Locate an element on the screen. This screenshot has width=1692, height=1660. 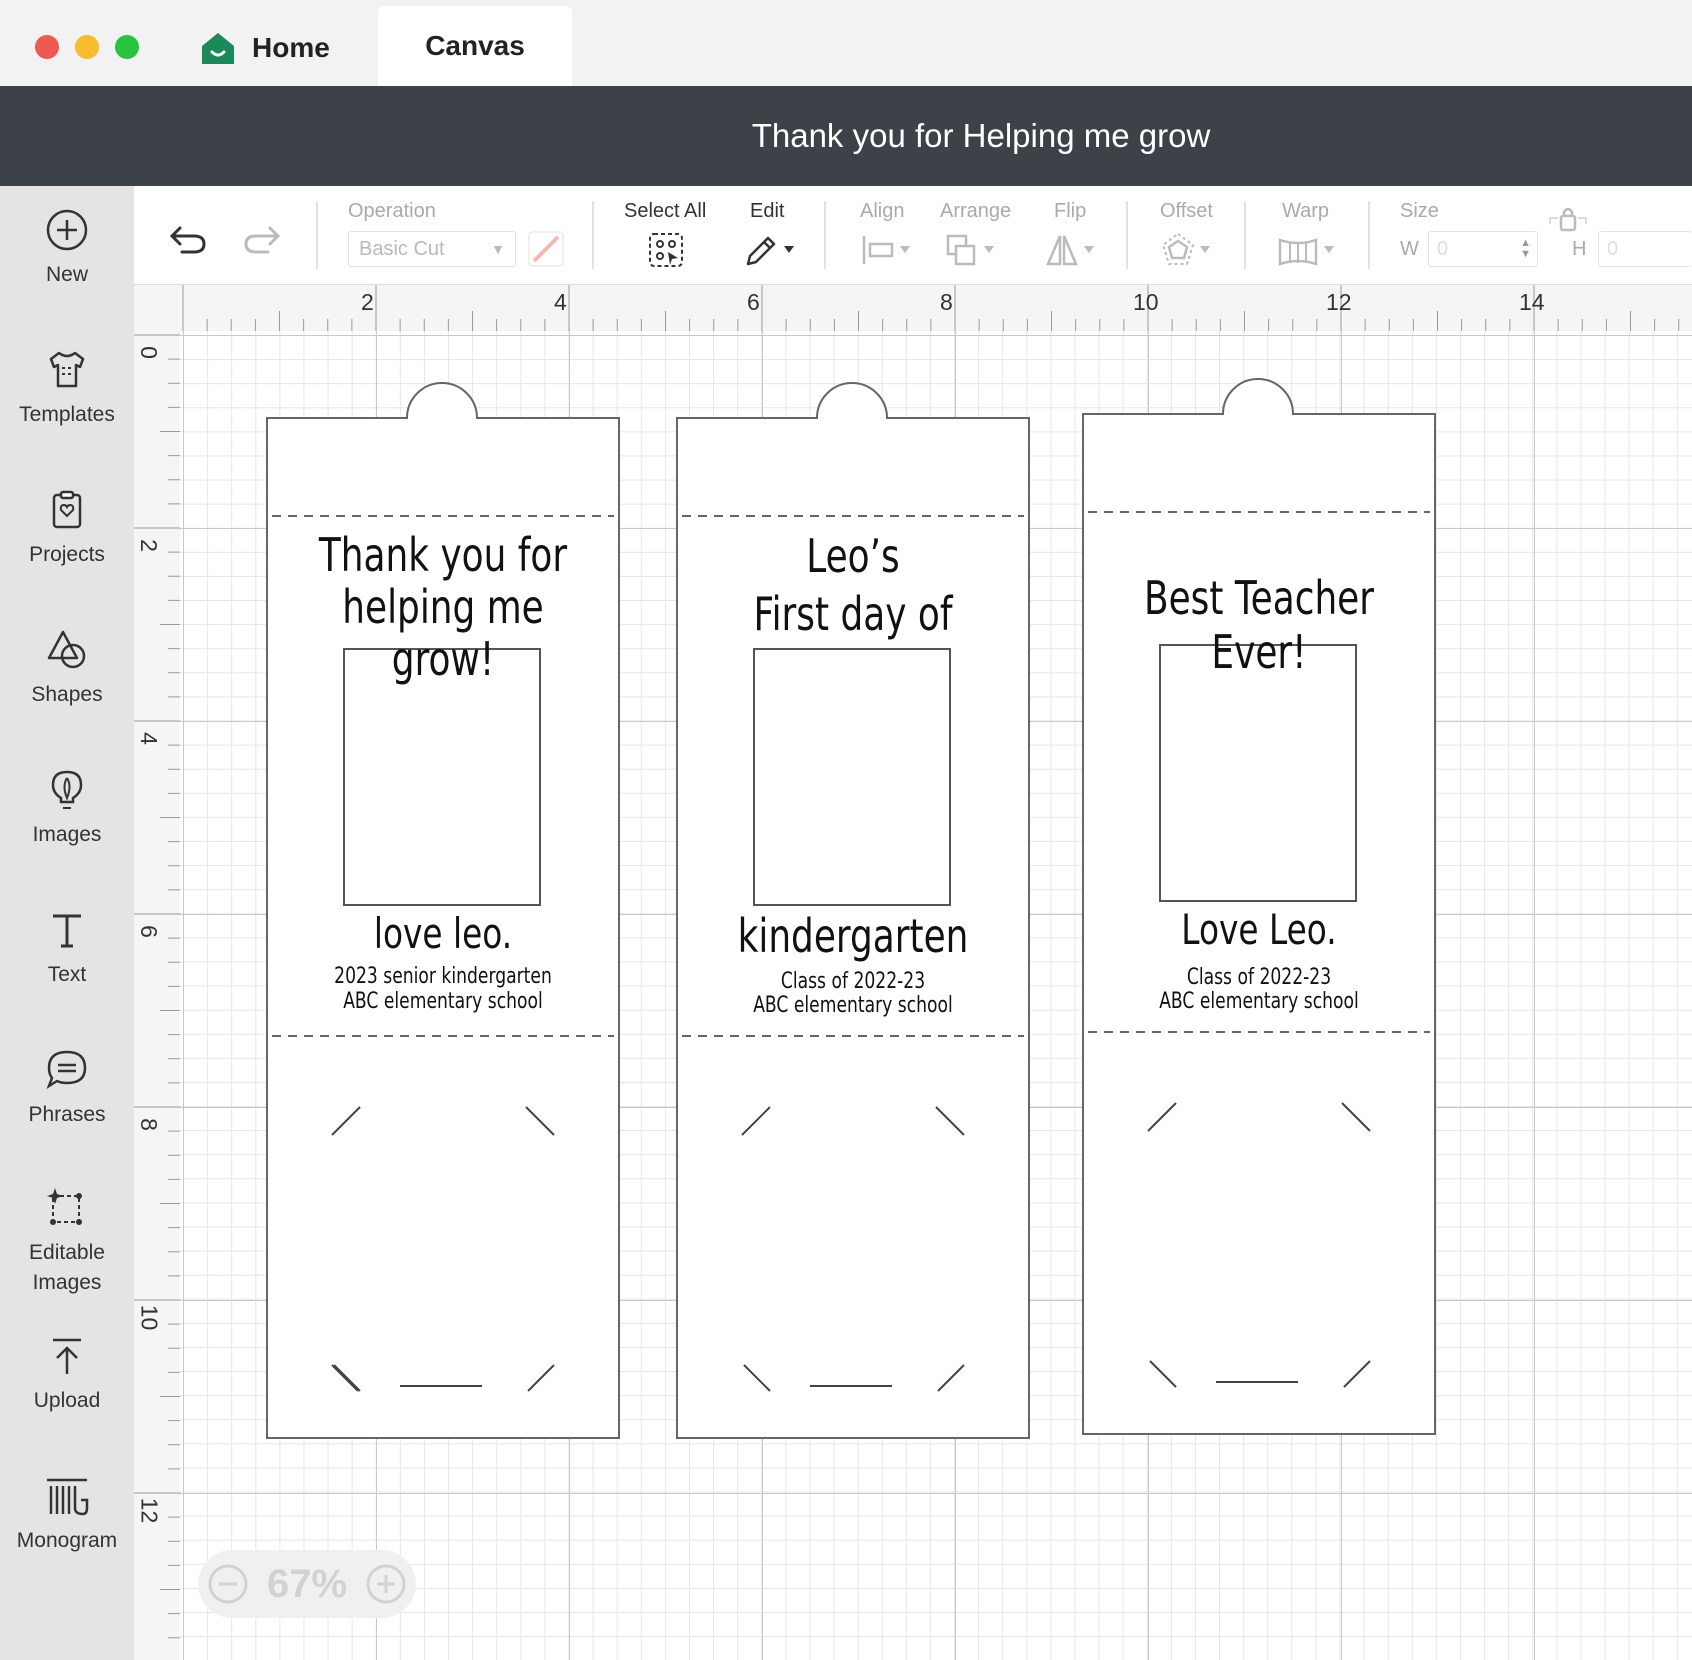
tab-home-label: Home is located at coordinates (291, 47).